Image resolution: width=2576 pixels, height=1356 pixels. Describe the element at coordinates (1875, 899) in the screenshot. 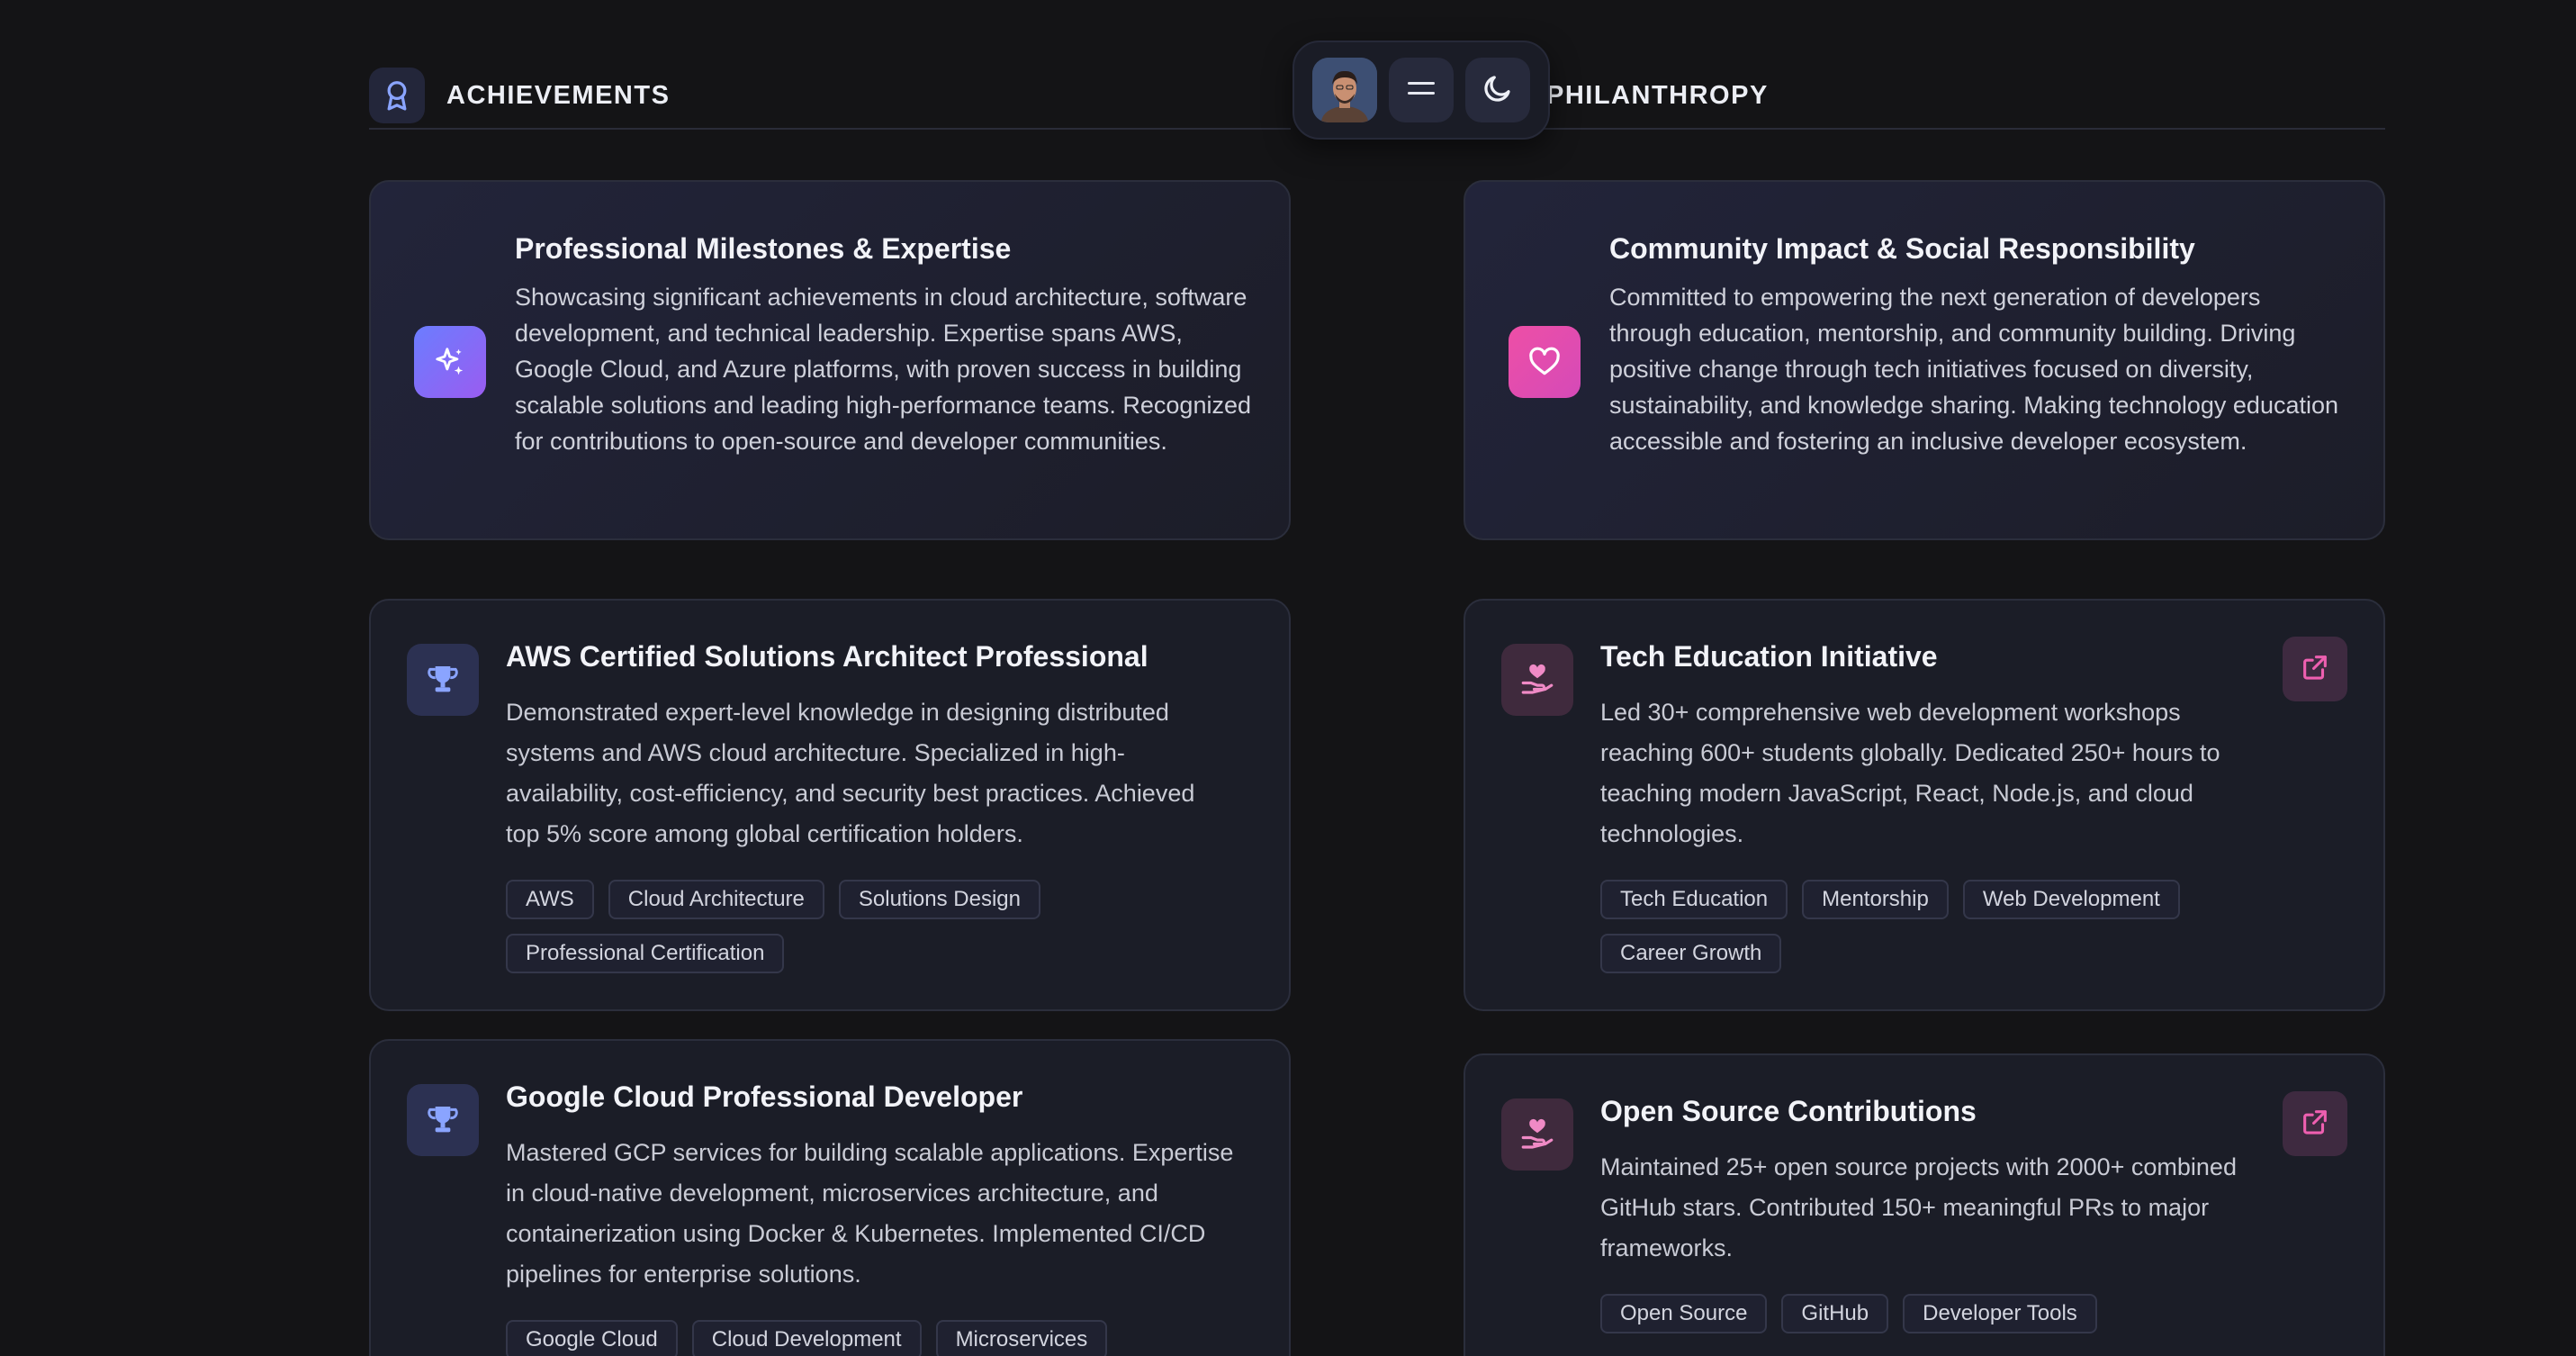

I see `tag: Mentorship` at that location.